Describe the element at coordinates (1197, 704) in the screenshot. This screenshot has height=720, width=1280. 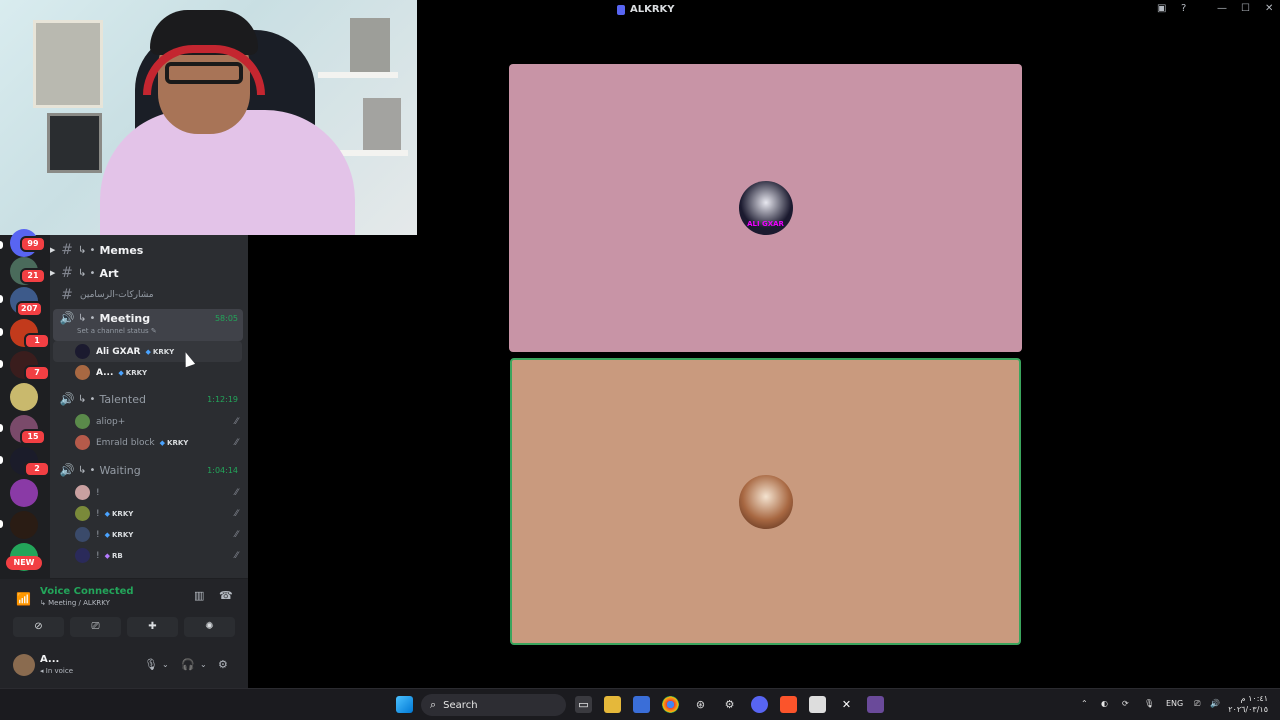
I see `network-icon: ⎚` at that location.